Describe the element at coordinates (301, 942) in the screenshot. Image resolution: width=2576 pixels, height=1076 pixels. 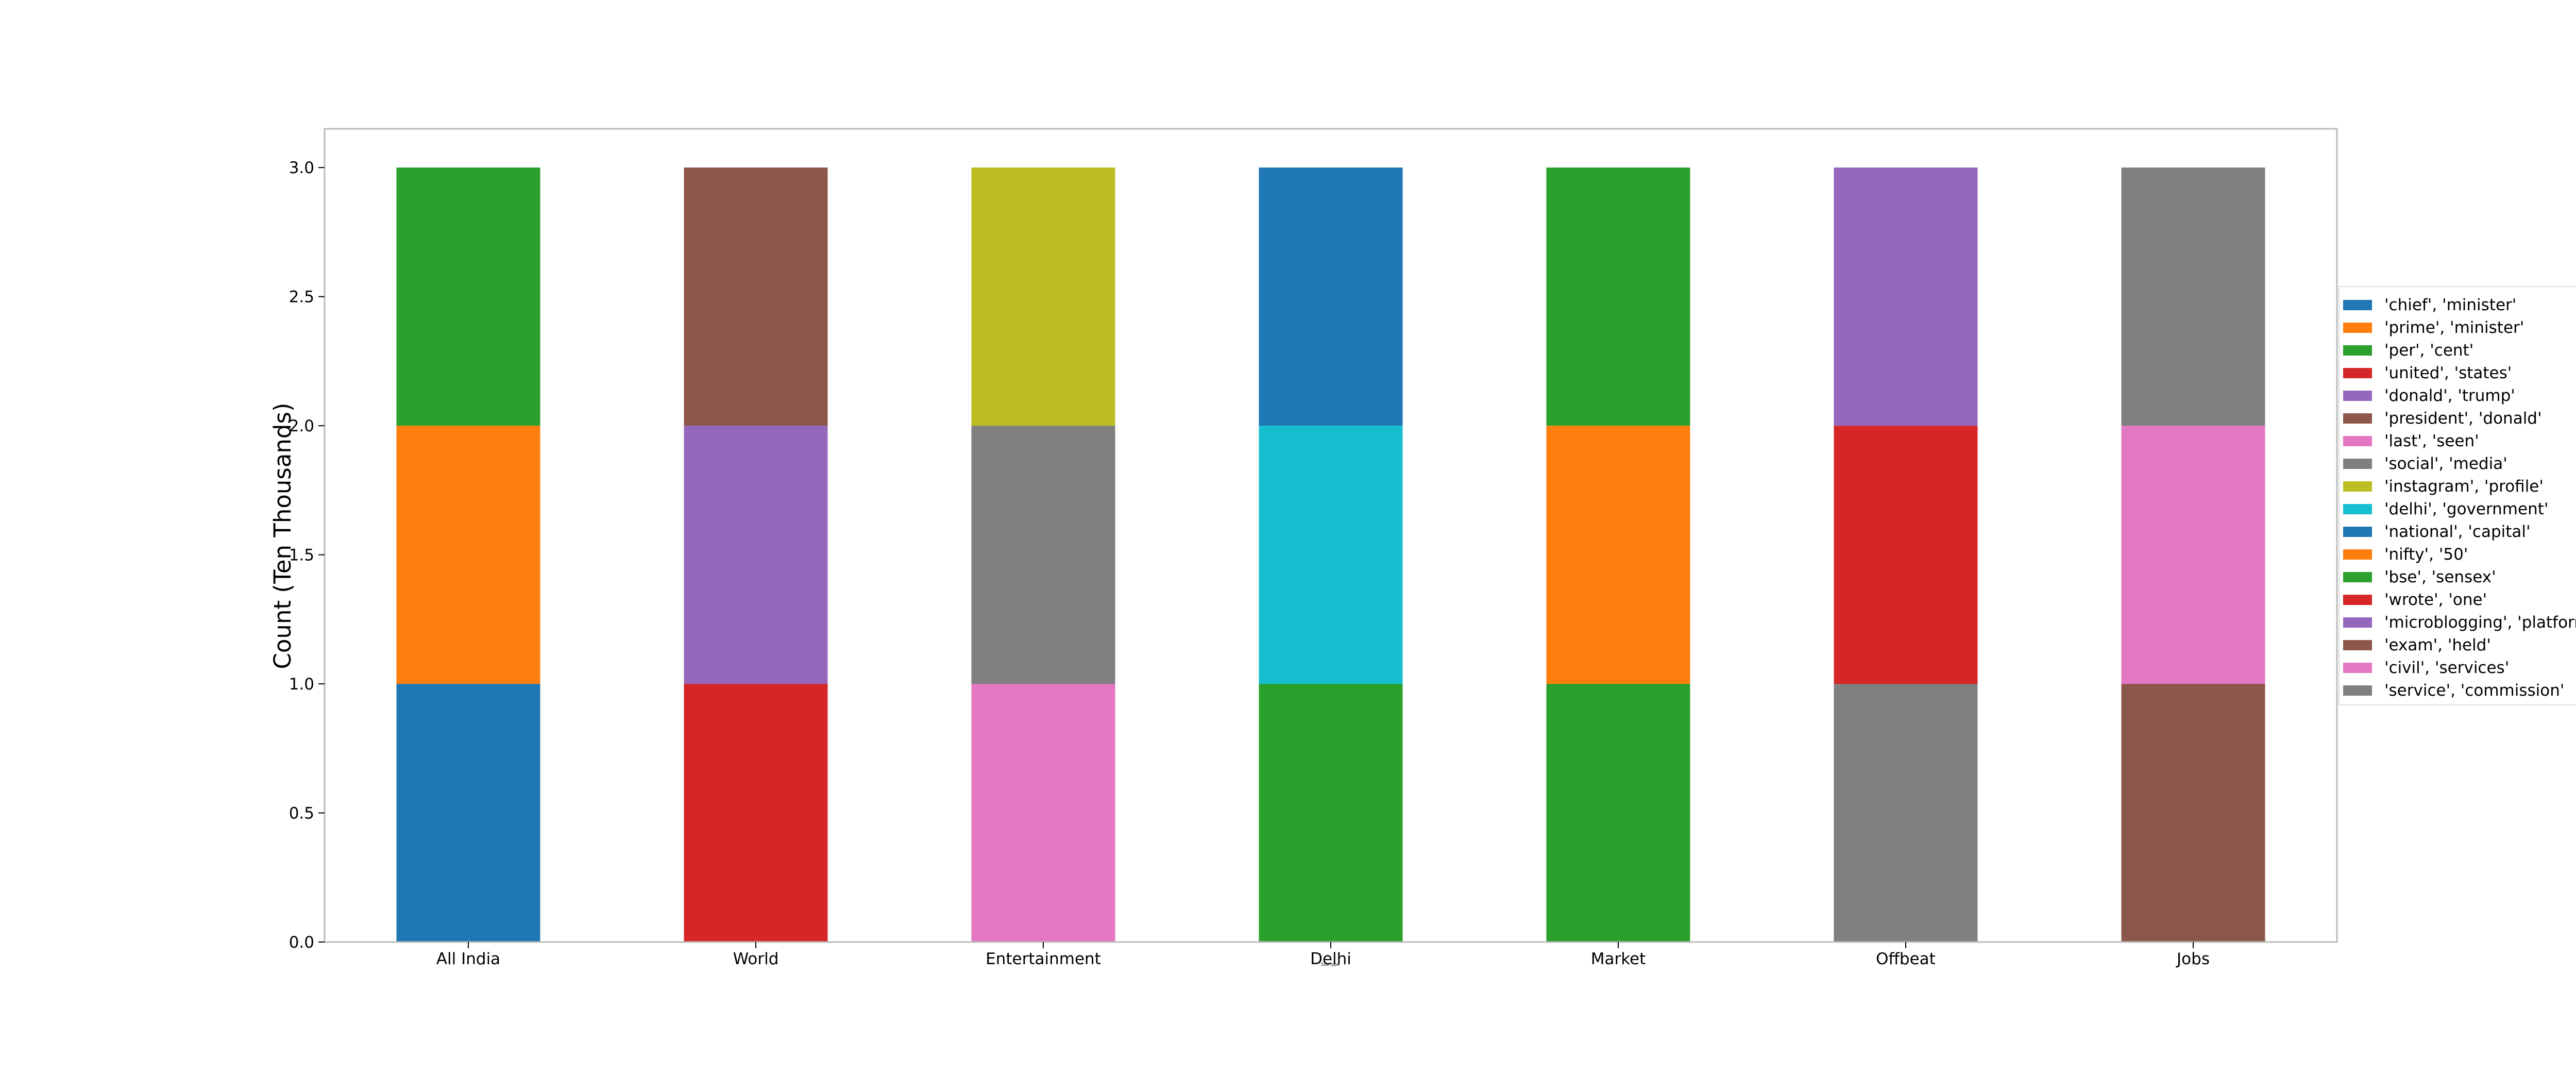
I see `y-tick-label: 0.0` at that location.